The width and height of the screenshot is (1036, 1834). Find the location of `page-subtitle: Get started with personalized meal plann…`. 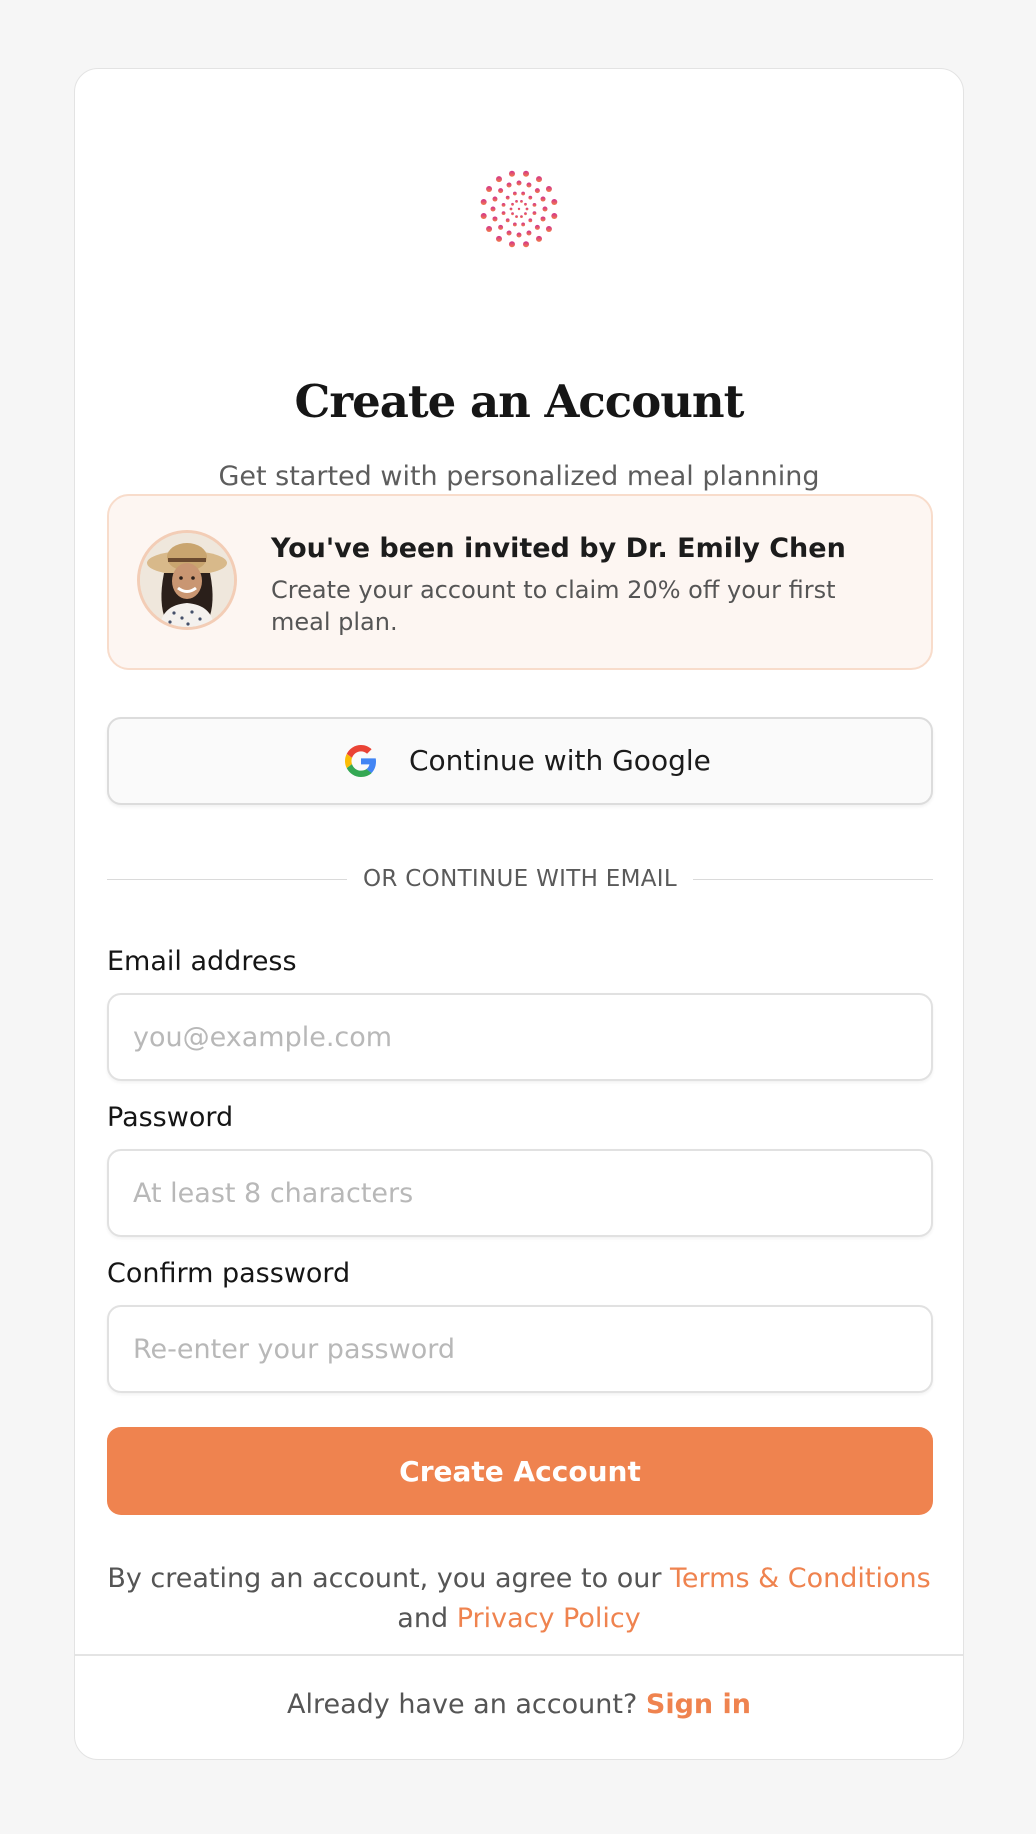

page-subtitle: Get started with personalized meal plann… is located at coordinates (519, 476).